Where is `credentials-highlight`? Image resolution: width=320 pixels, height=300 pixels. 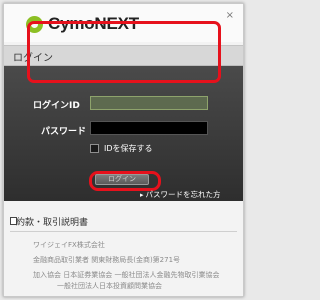 credentials-highlight is located at coordinates (124, 52).